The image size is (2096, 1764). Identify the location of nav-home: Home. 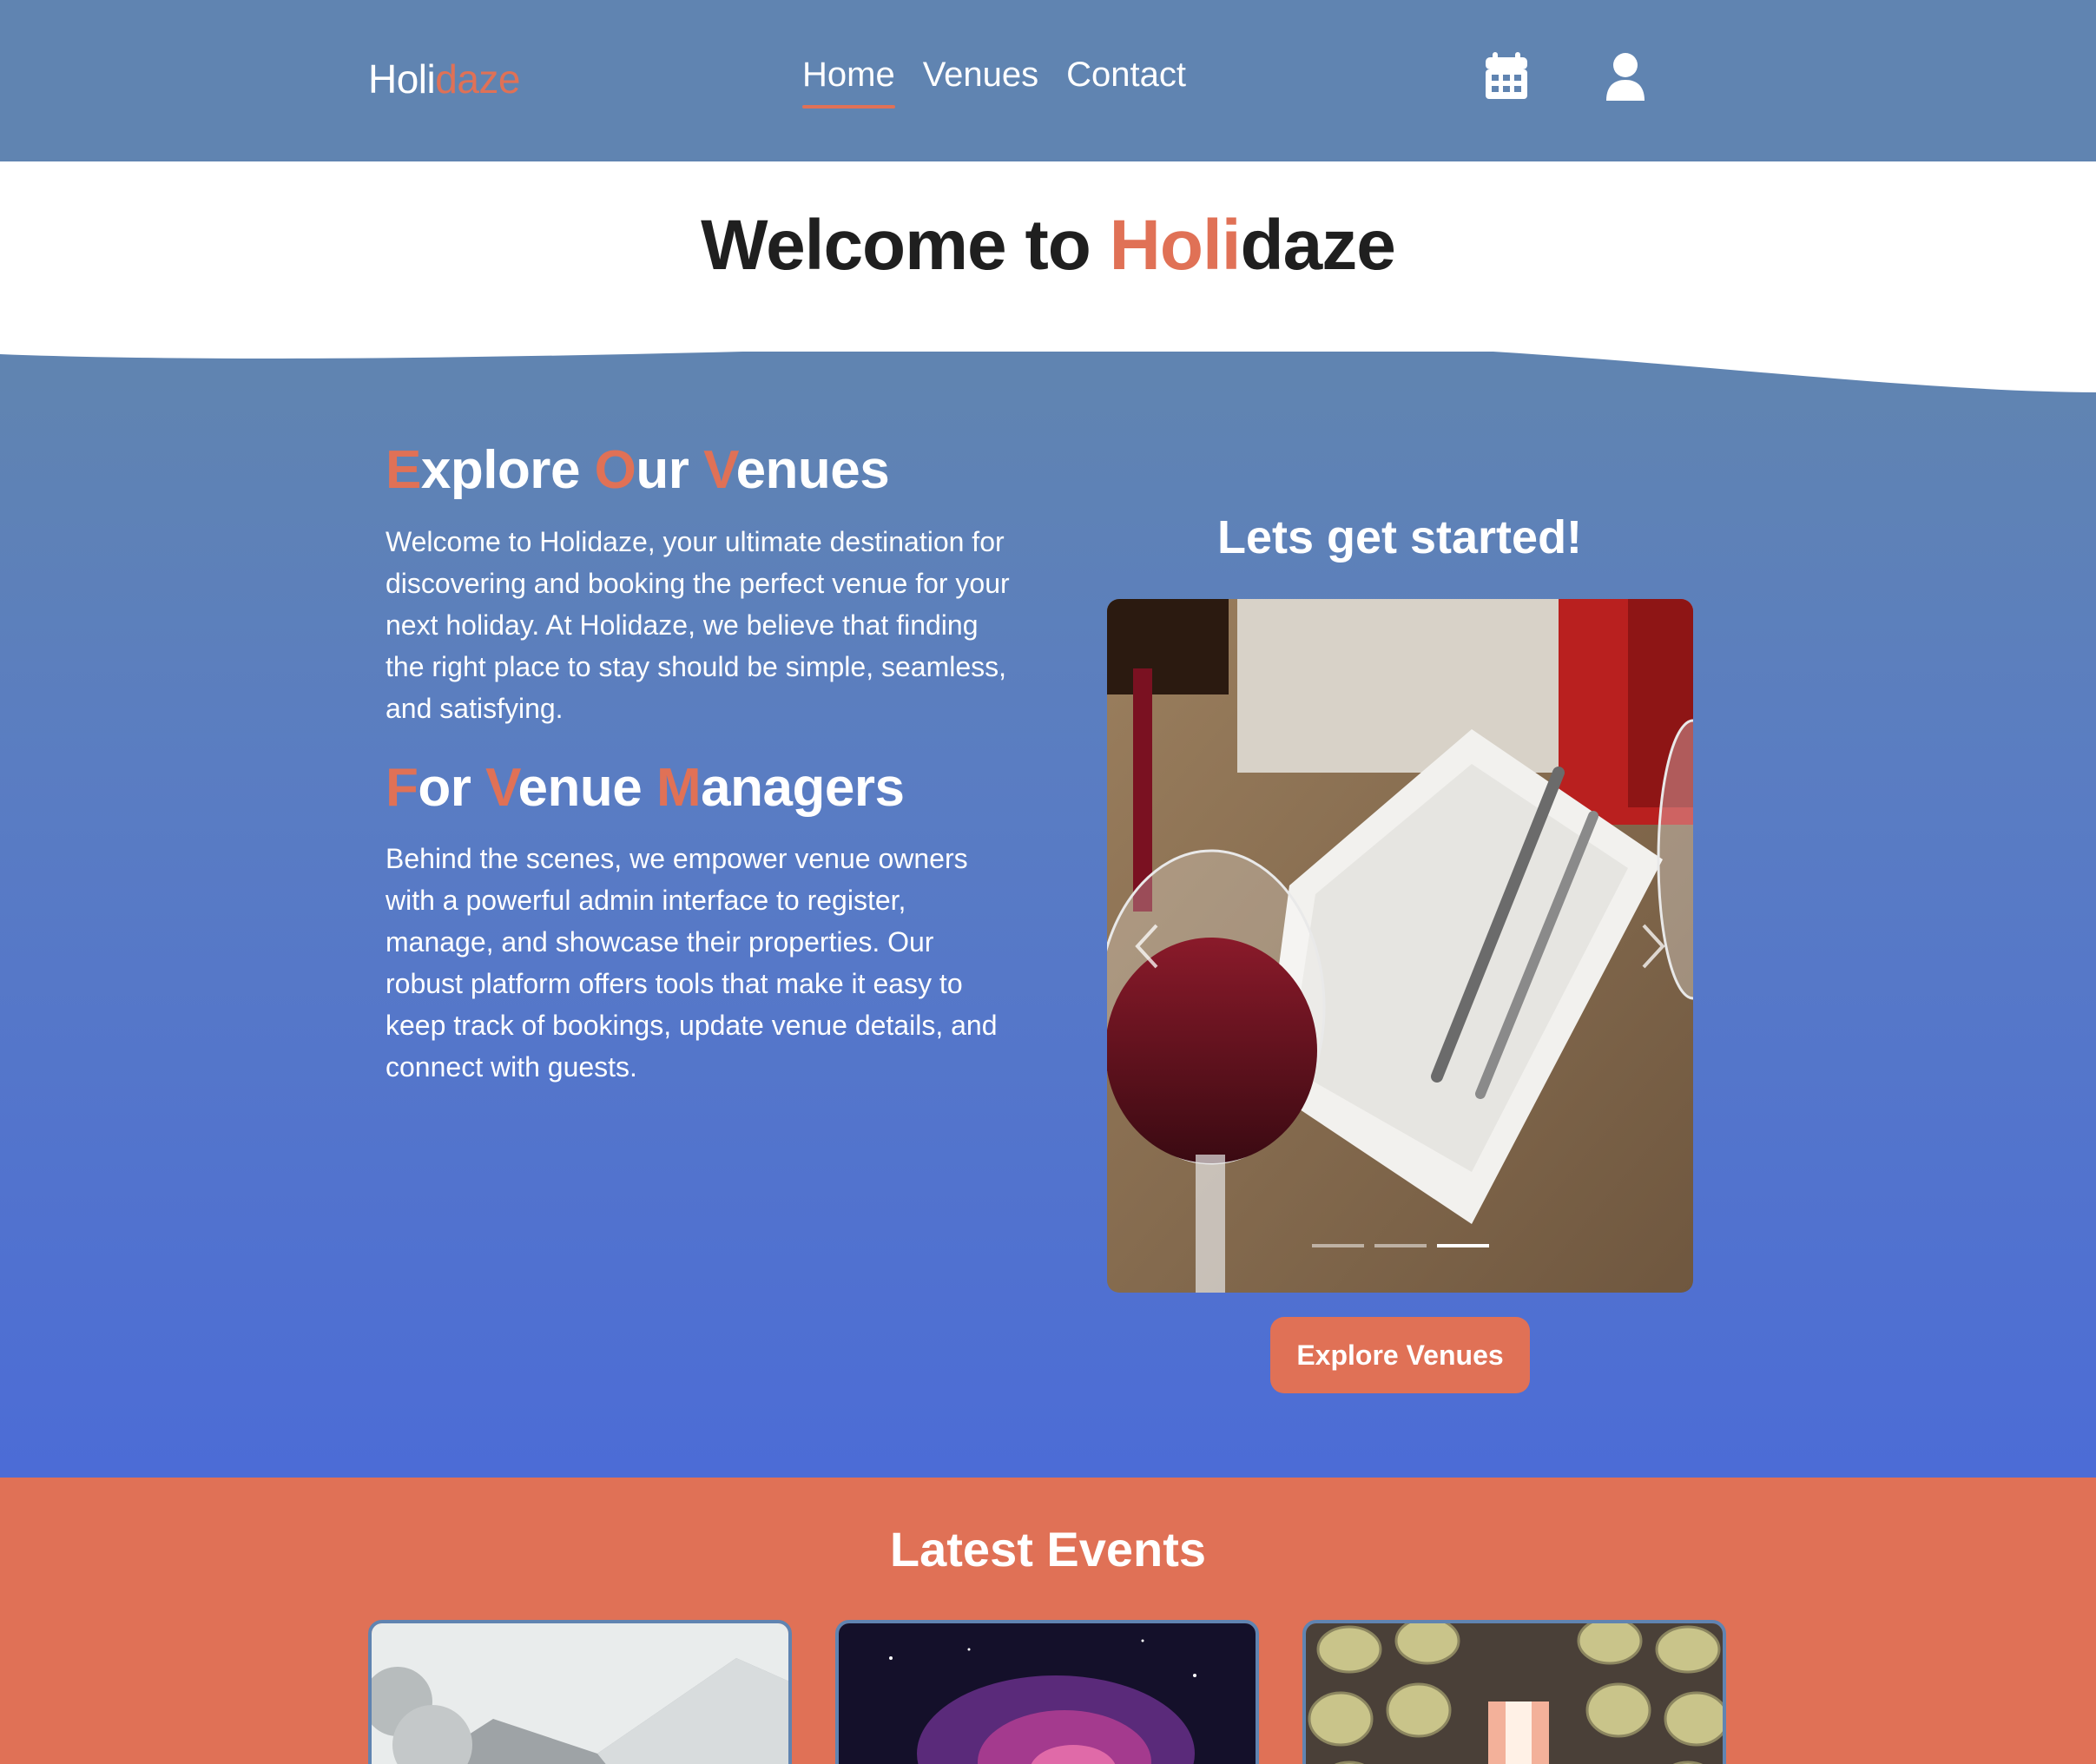
(849, 82).